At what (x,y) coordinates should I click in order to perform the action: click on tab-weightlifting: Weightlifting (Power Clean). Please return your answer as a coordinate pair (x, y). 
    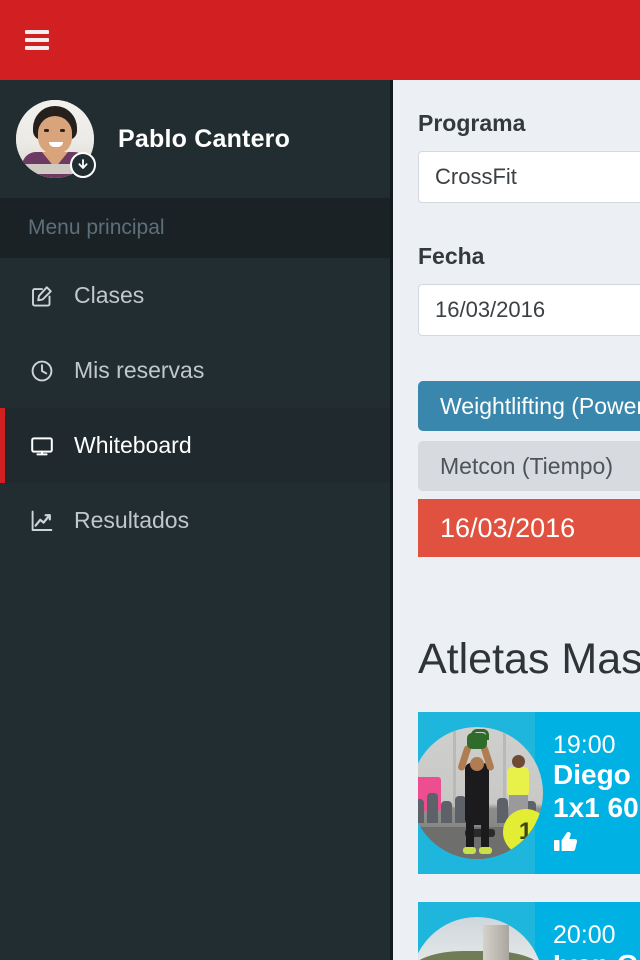
    Looking at the image, I should click on (529, 406).